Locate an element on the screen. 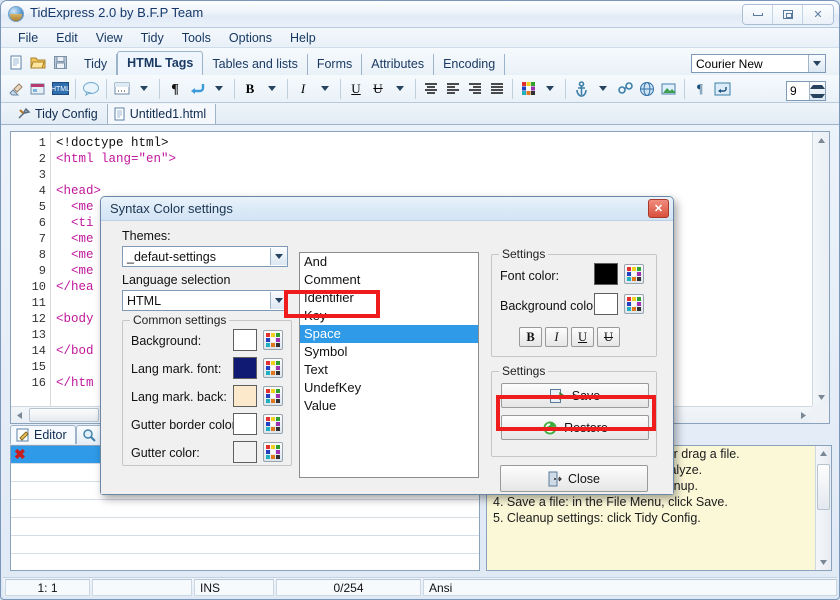 Image resolution: width=840 pixels, height=600 pixels. lang-mark-back-palette-icon is located at coordinates (273, 396).